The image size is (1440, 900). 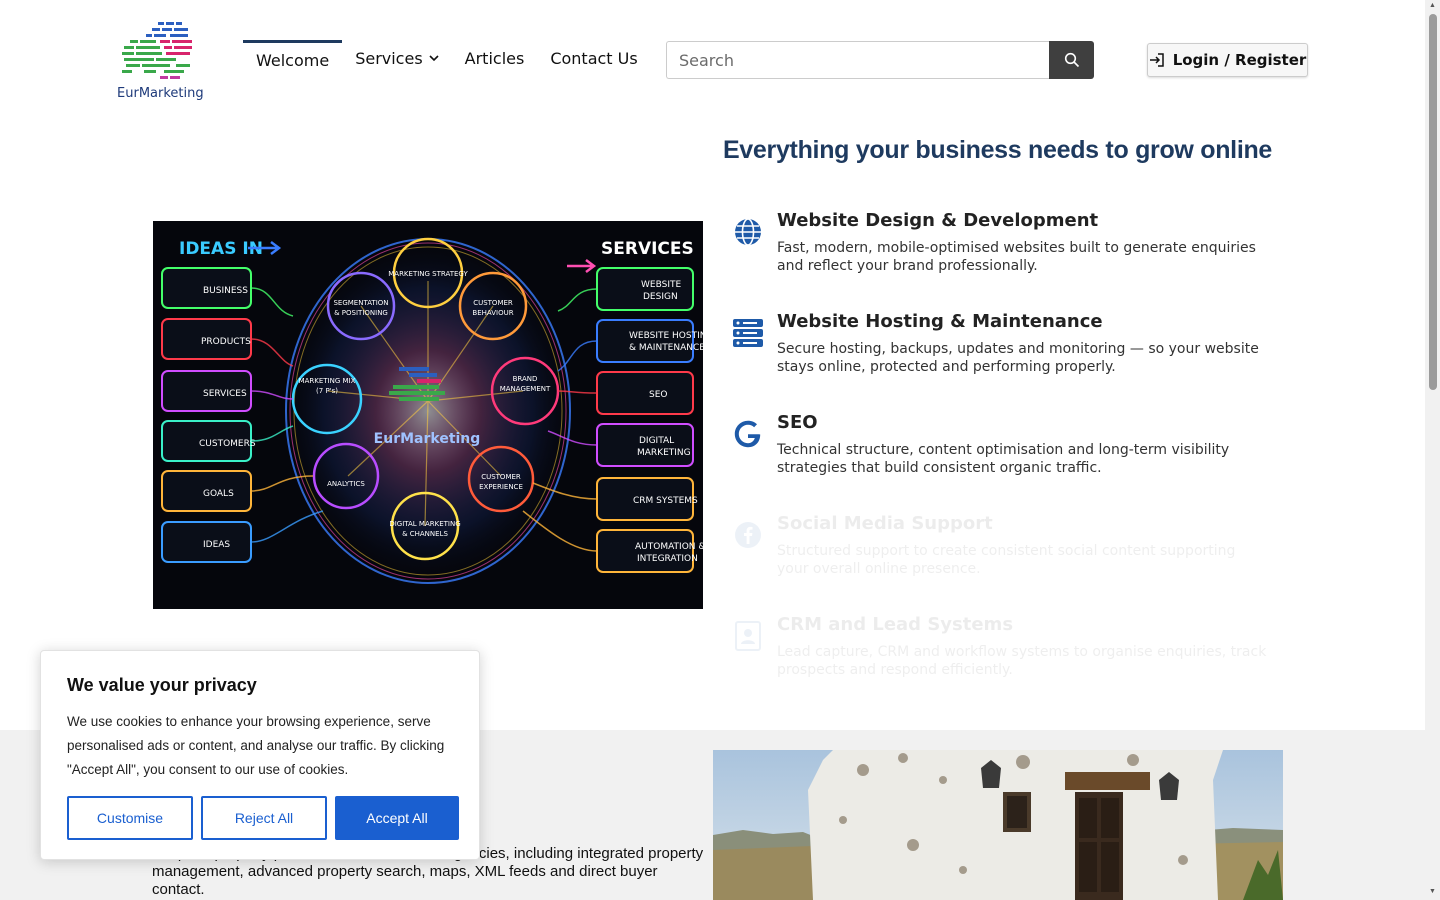 What do you see at coordinates (885, 523) in the screenshot?
I see `service-title: Social Media Support` at bounding box center [885, 523].